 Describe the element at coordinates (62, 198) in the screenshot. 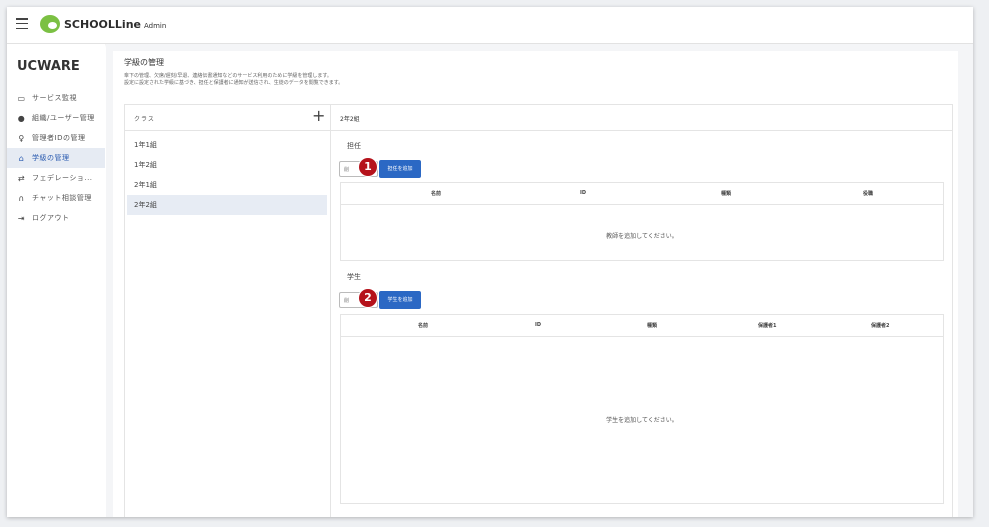

I see `sidebar-item-label: チャット相談管理` at that location.